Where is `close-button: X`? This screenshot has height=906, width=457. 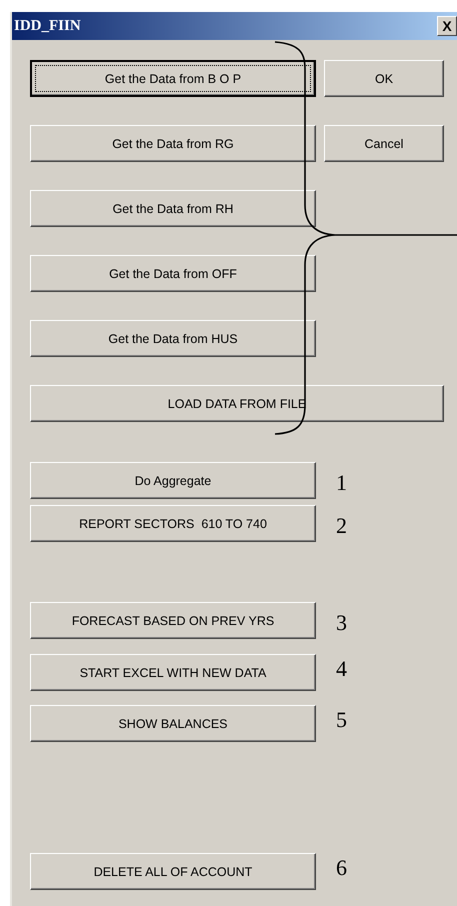 close-button: X is located at coordinates (447, 26).